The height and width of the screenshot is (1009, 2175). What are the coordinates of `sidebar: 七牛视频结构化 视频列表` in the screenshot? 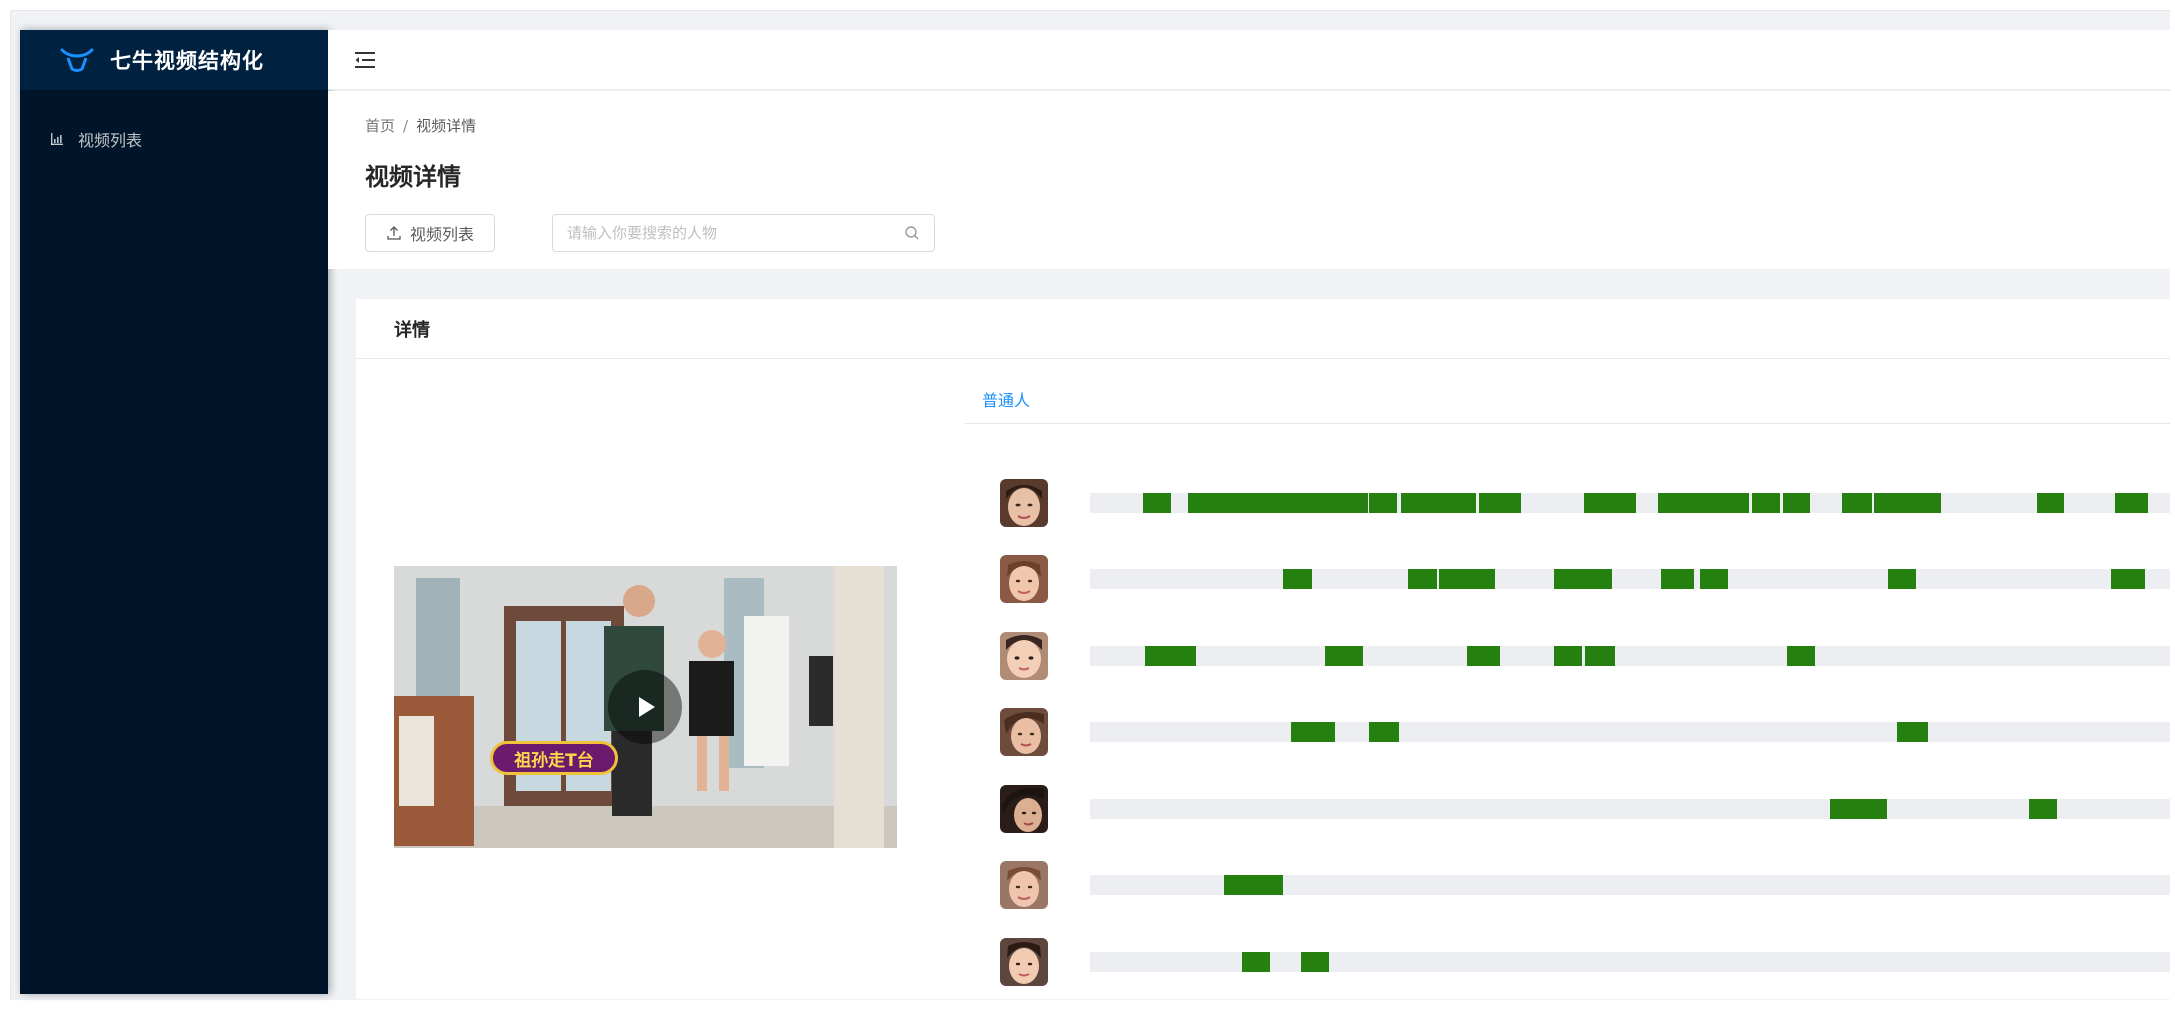 It's located at (174, 512).